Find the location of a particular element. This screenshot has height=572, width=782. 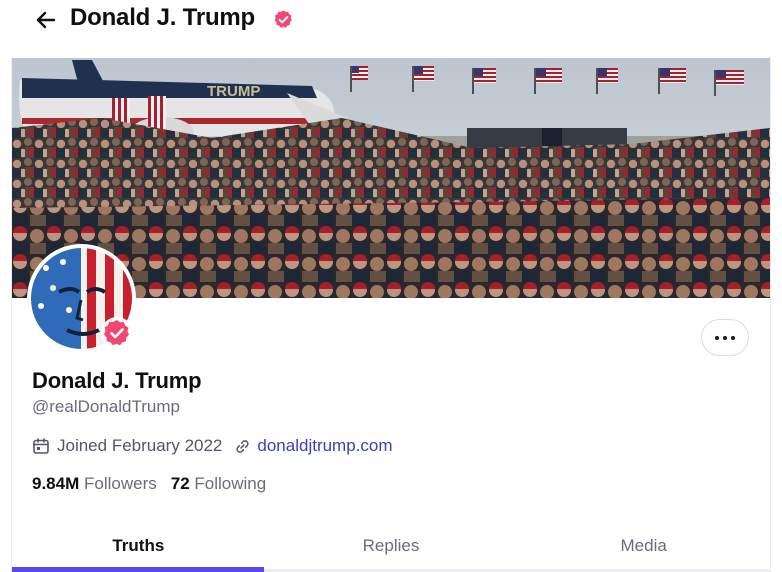

follow-stats: 9.84M Followers 72 Following is located at coordinates (149, 484).